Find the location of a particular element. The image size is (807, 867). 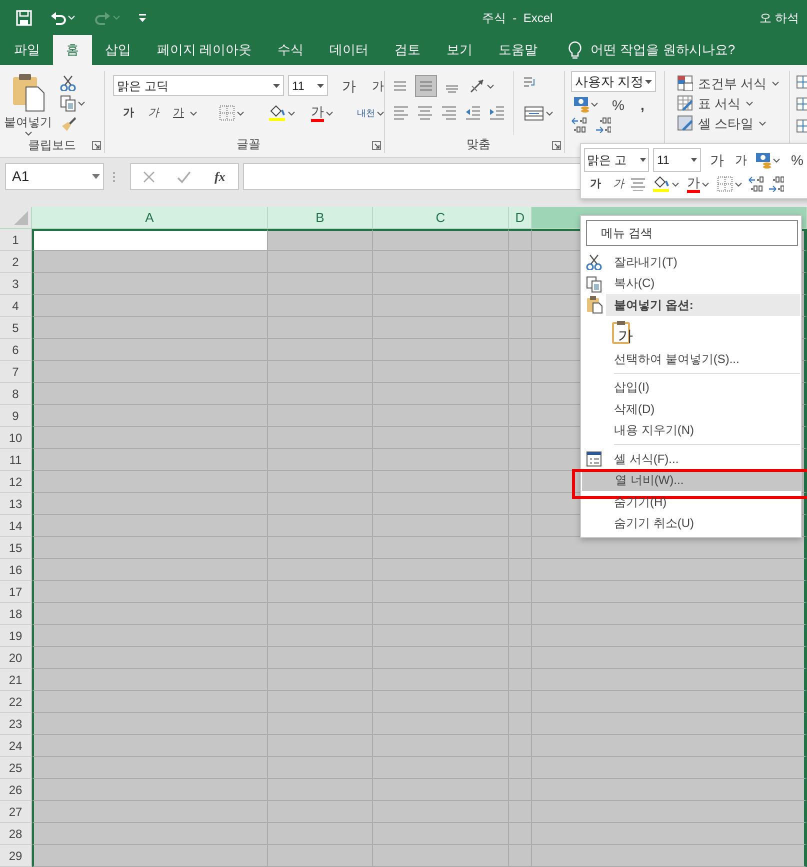

column-header: D is located at coordinates (520, 218).